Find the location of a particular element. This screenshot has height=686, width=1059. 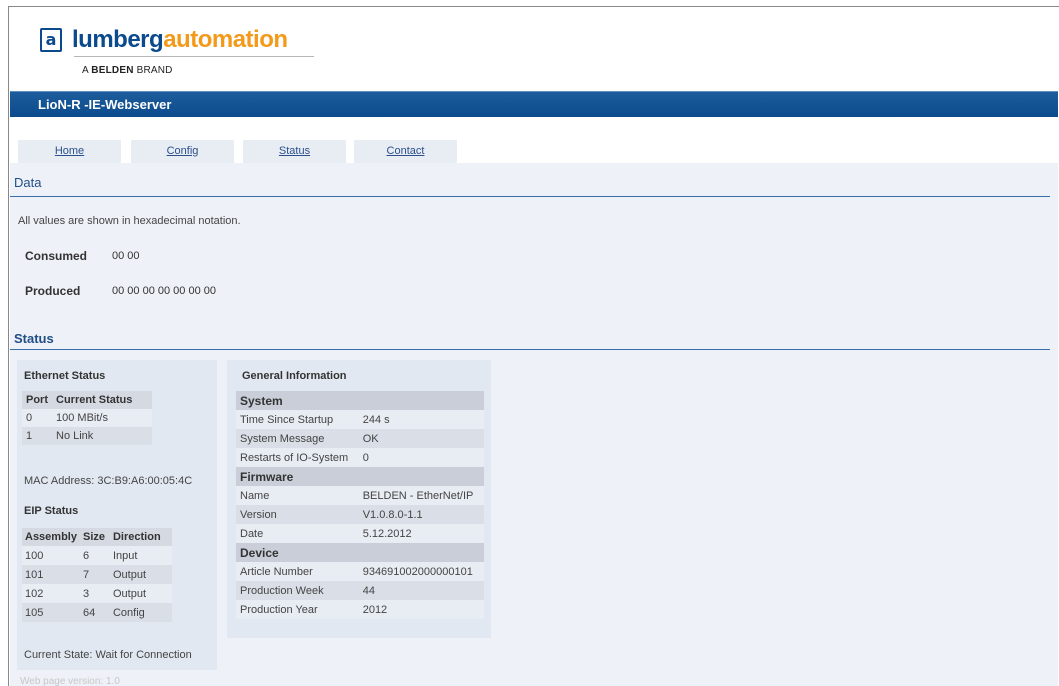

web-page-version: Web page version: 1.0 is located at coordinates (70, 681).